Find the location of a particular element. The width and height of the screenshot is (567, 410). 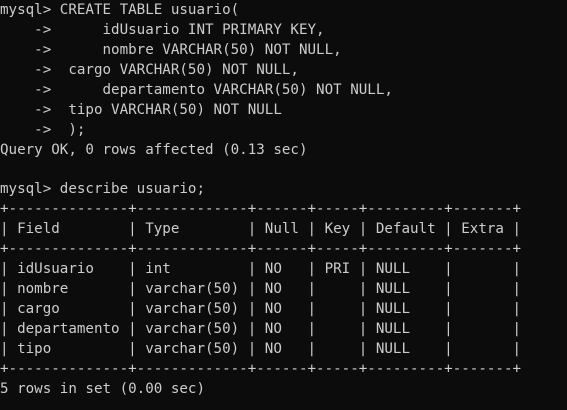

terminal-line: -> departamento VARCHAR(50) NOT NULL, is located at coordinates (196, 89).